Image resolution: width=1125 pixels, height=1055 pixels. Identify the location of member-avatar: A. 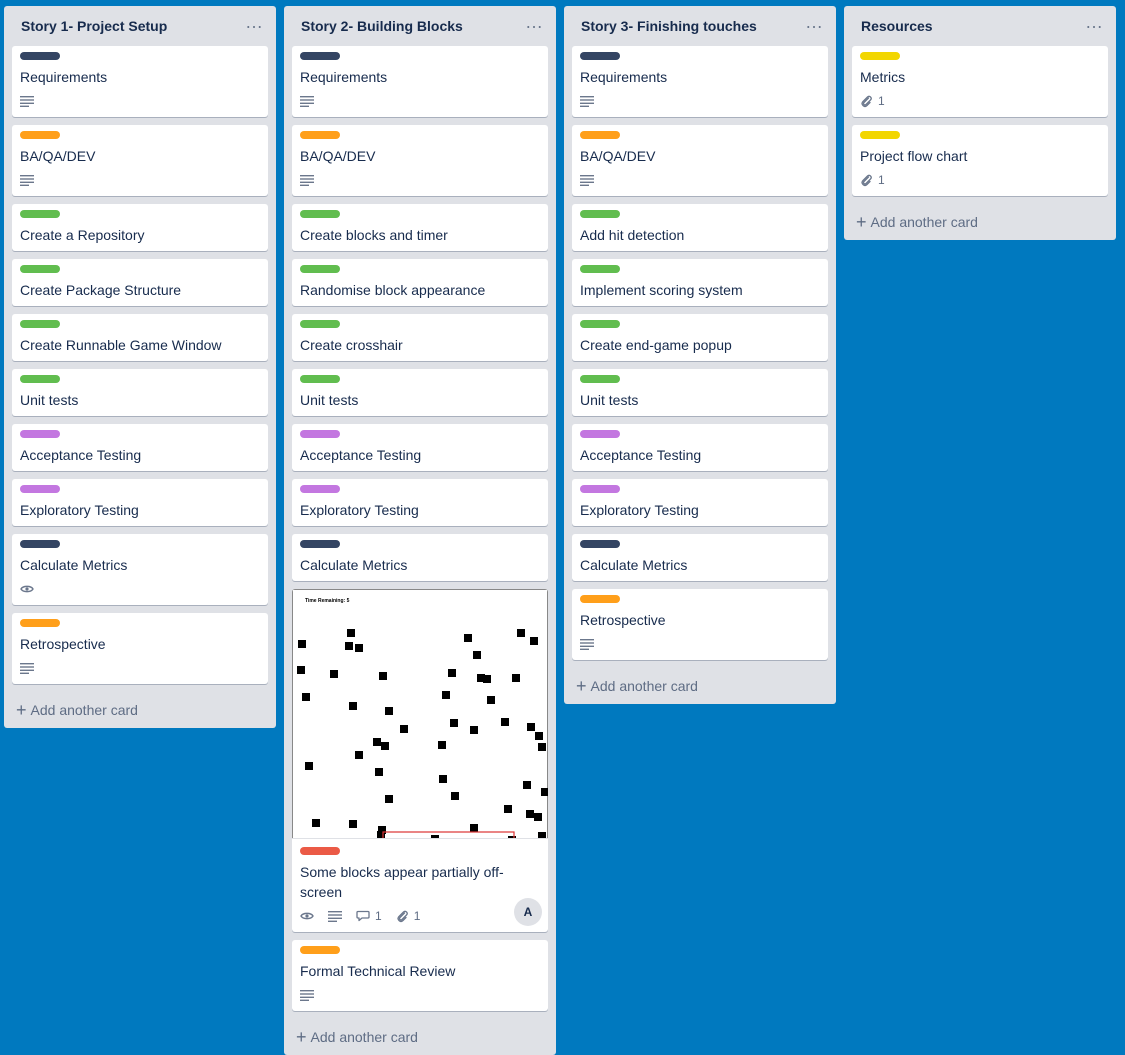
(528, 912).